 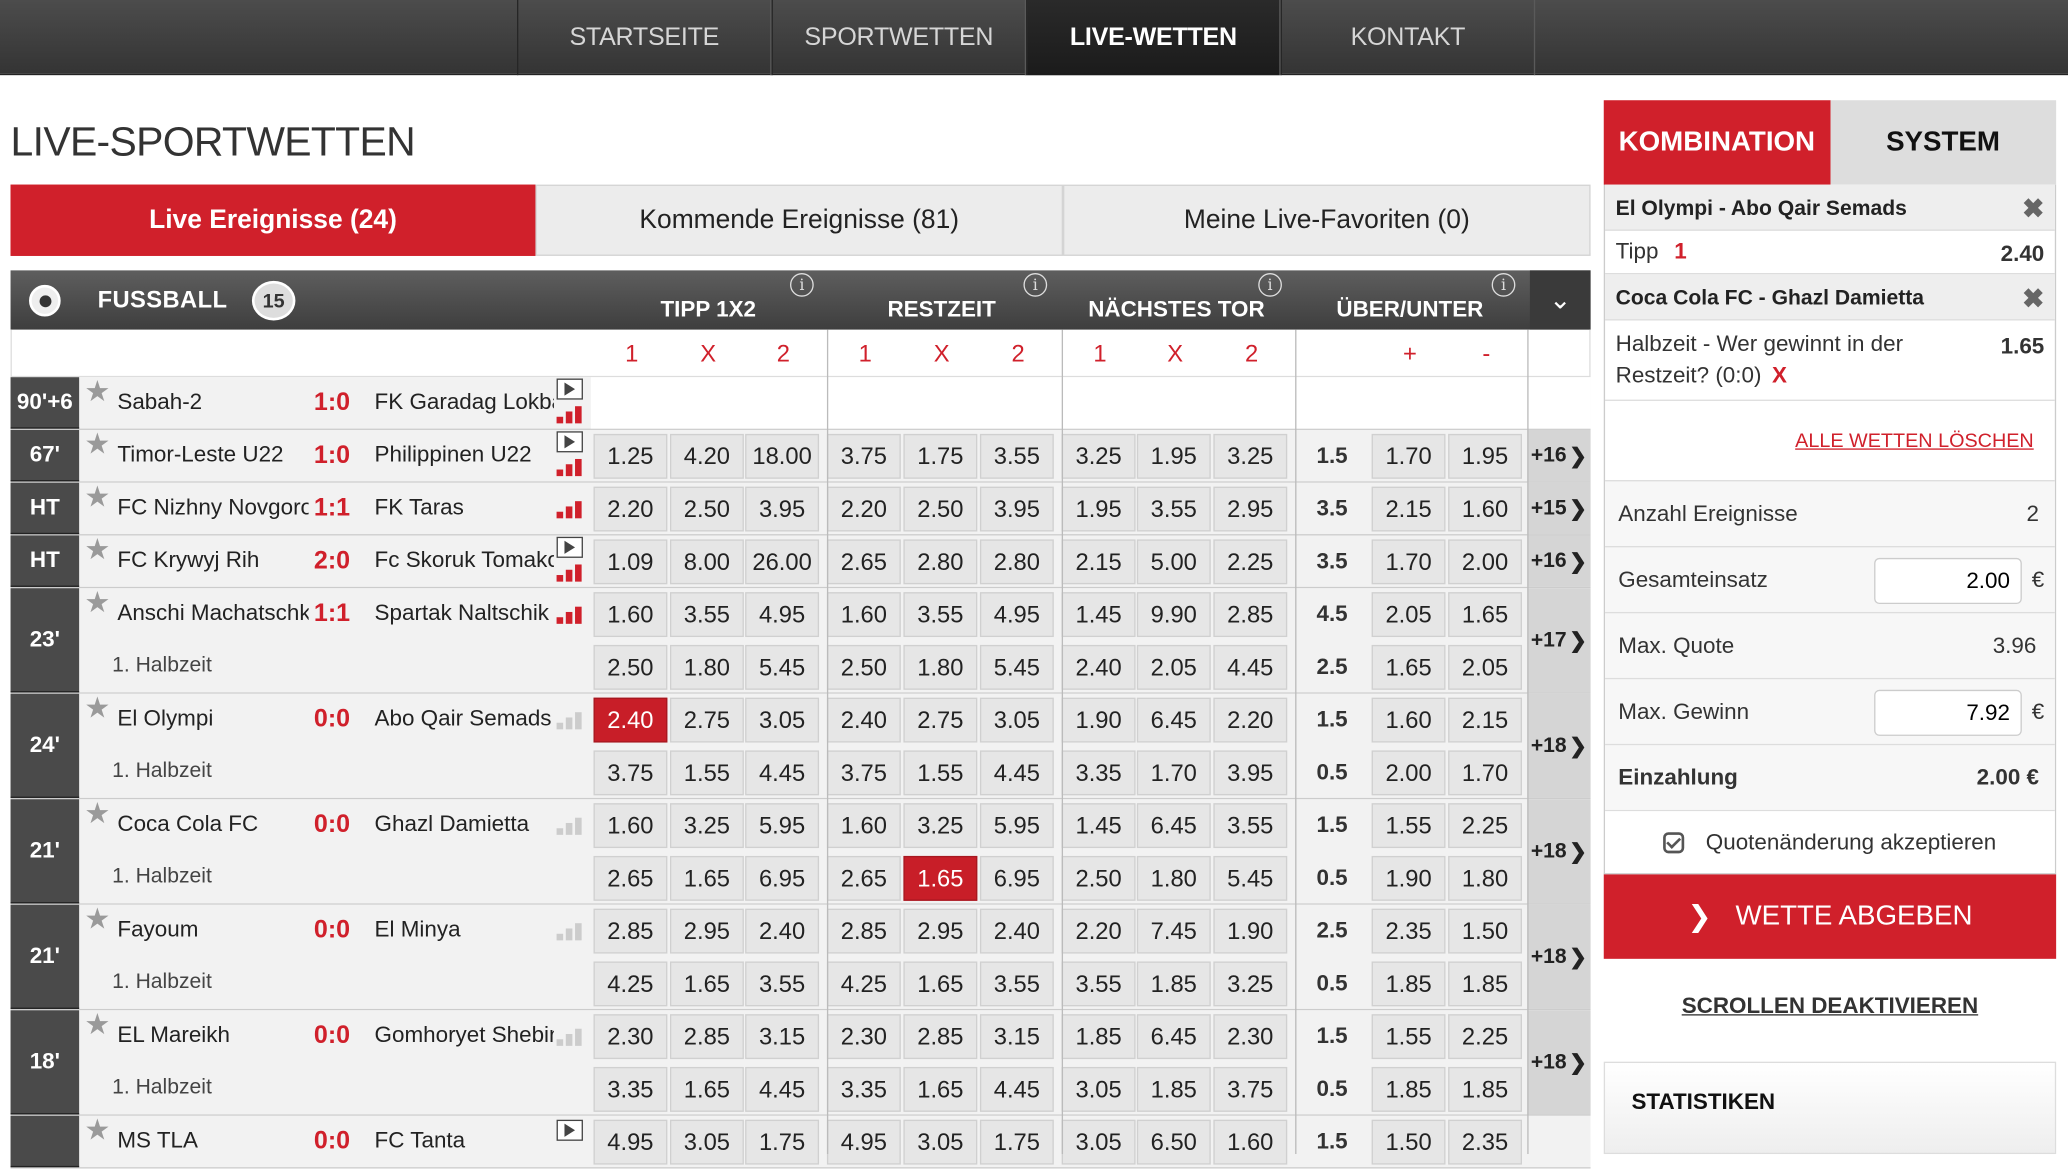 I want to click on home-team: Fayoum, so click(x=212, y=930).